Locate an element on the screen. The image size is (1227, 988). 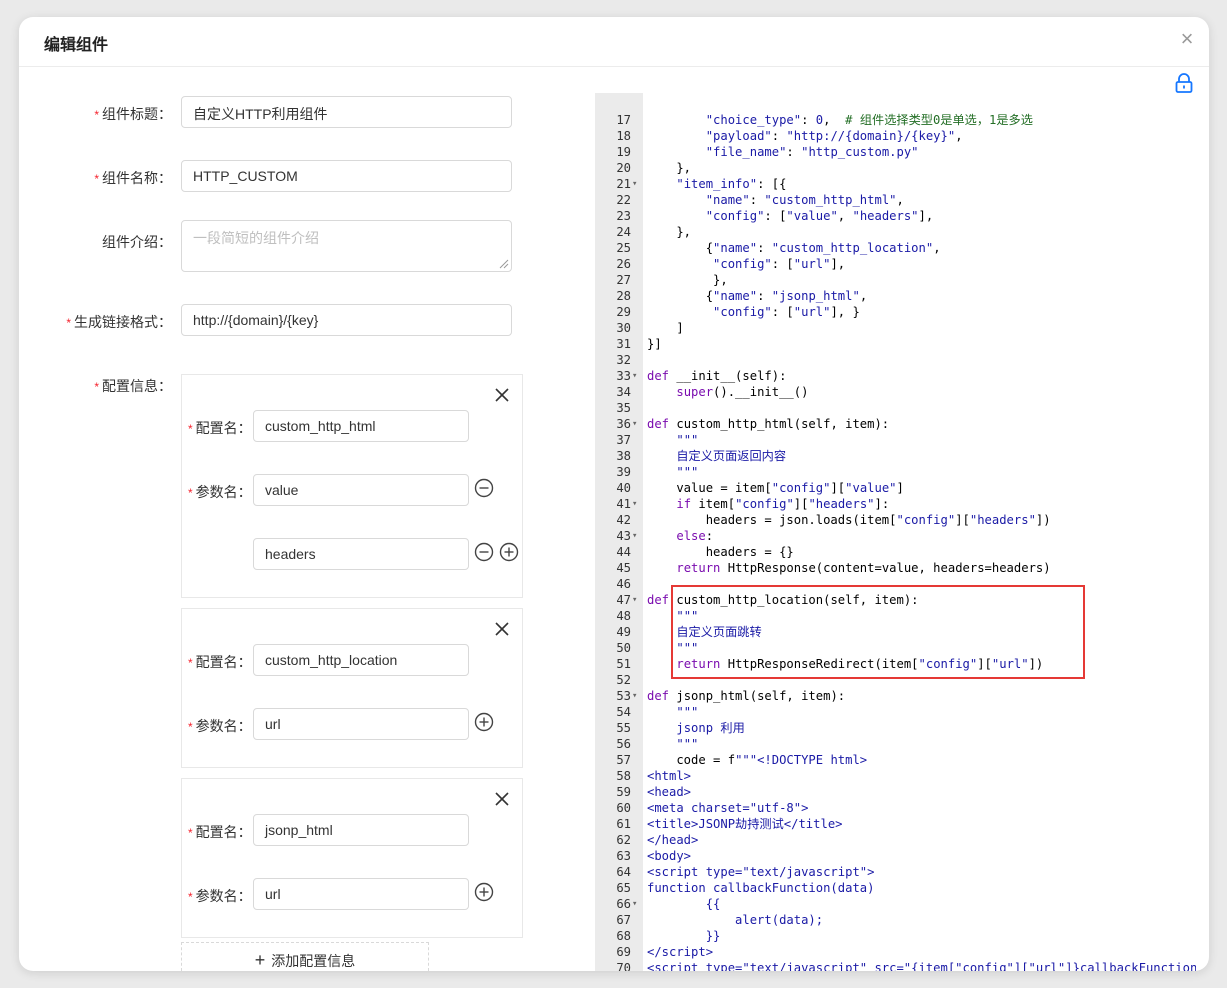
code-text: headers = {} is located at coordinates (720, 552).